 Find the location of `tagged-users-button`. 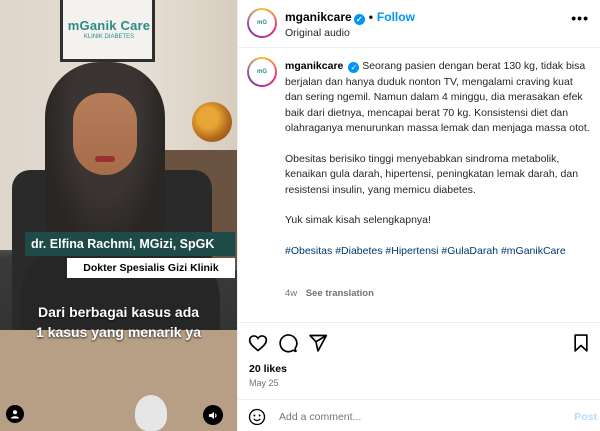

tagged-users-button is located at coordinates (15, 414).